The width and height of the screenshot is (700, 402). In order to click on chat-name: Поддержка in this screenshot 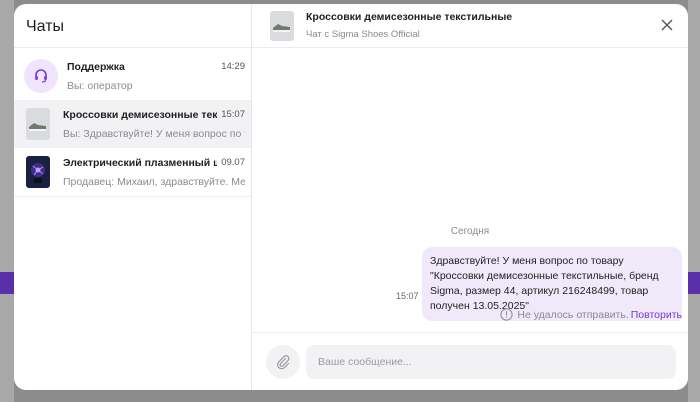, I will do `click(96, 66)`.